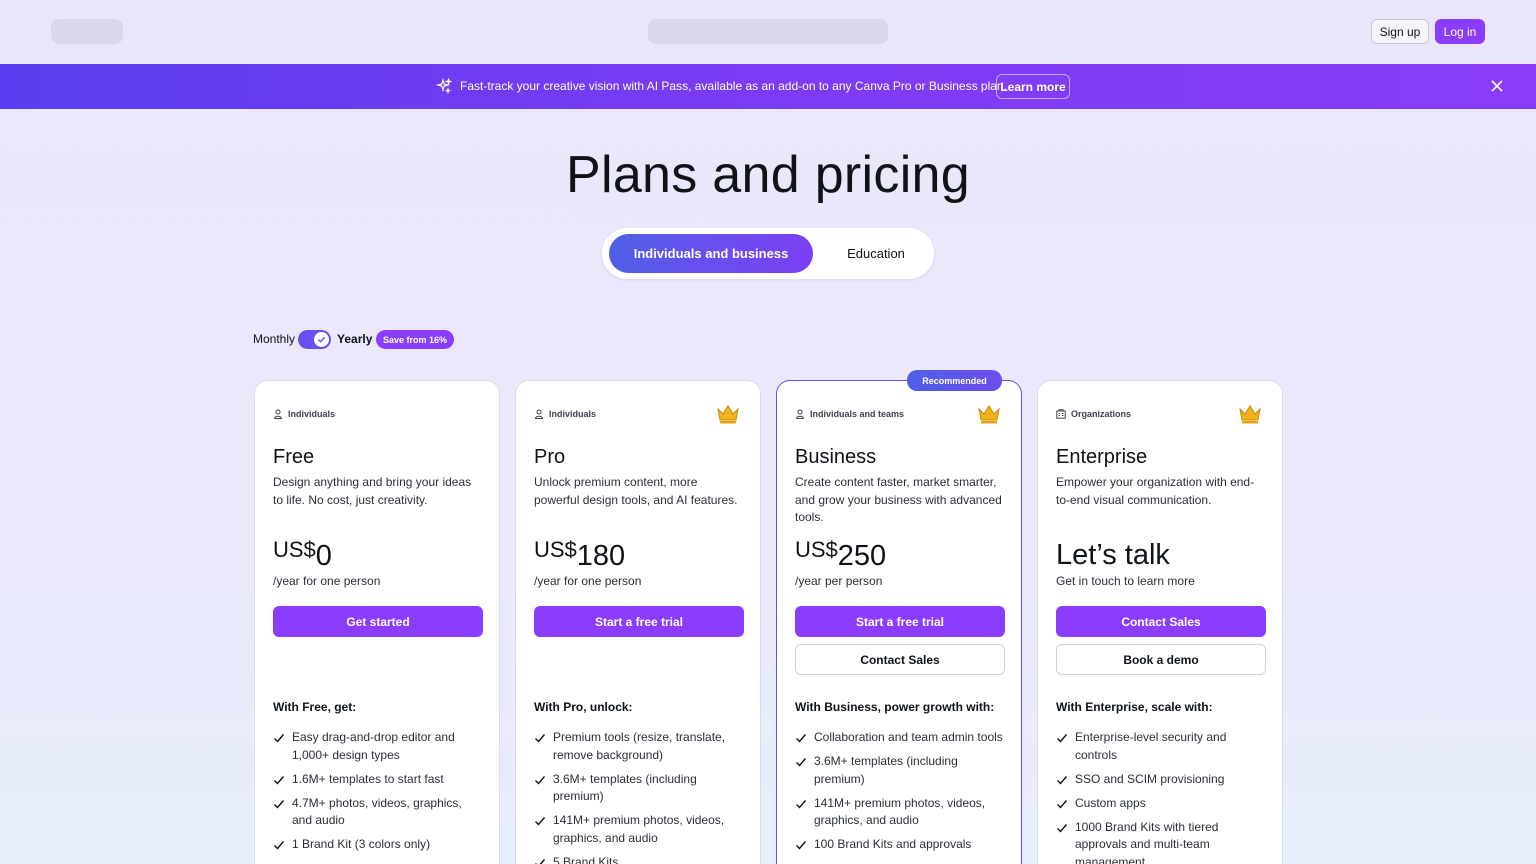 The width and height of the screenshot is (1536, 864). I want to click on recommended-badge: Recommended, so click(954, 380).